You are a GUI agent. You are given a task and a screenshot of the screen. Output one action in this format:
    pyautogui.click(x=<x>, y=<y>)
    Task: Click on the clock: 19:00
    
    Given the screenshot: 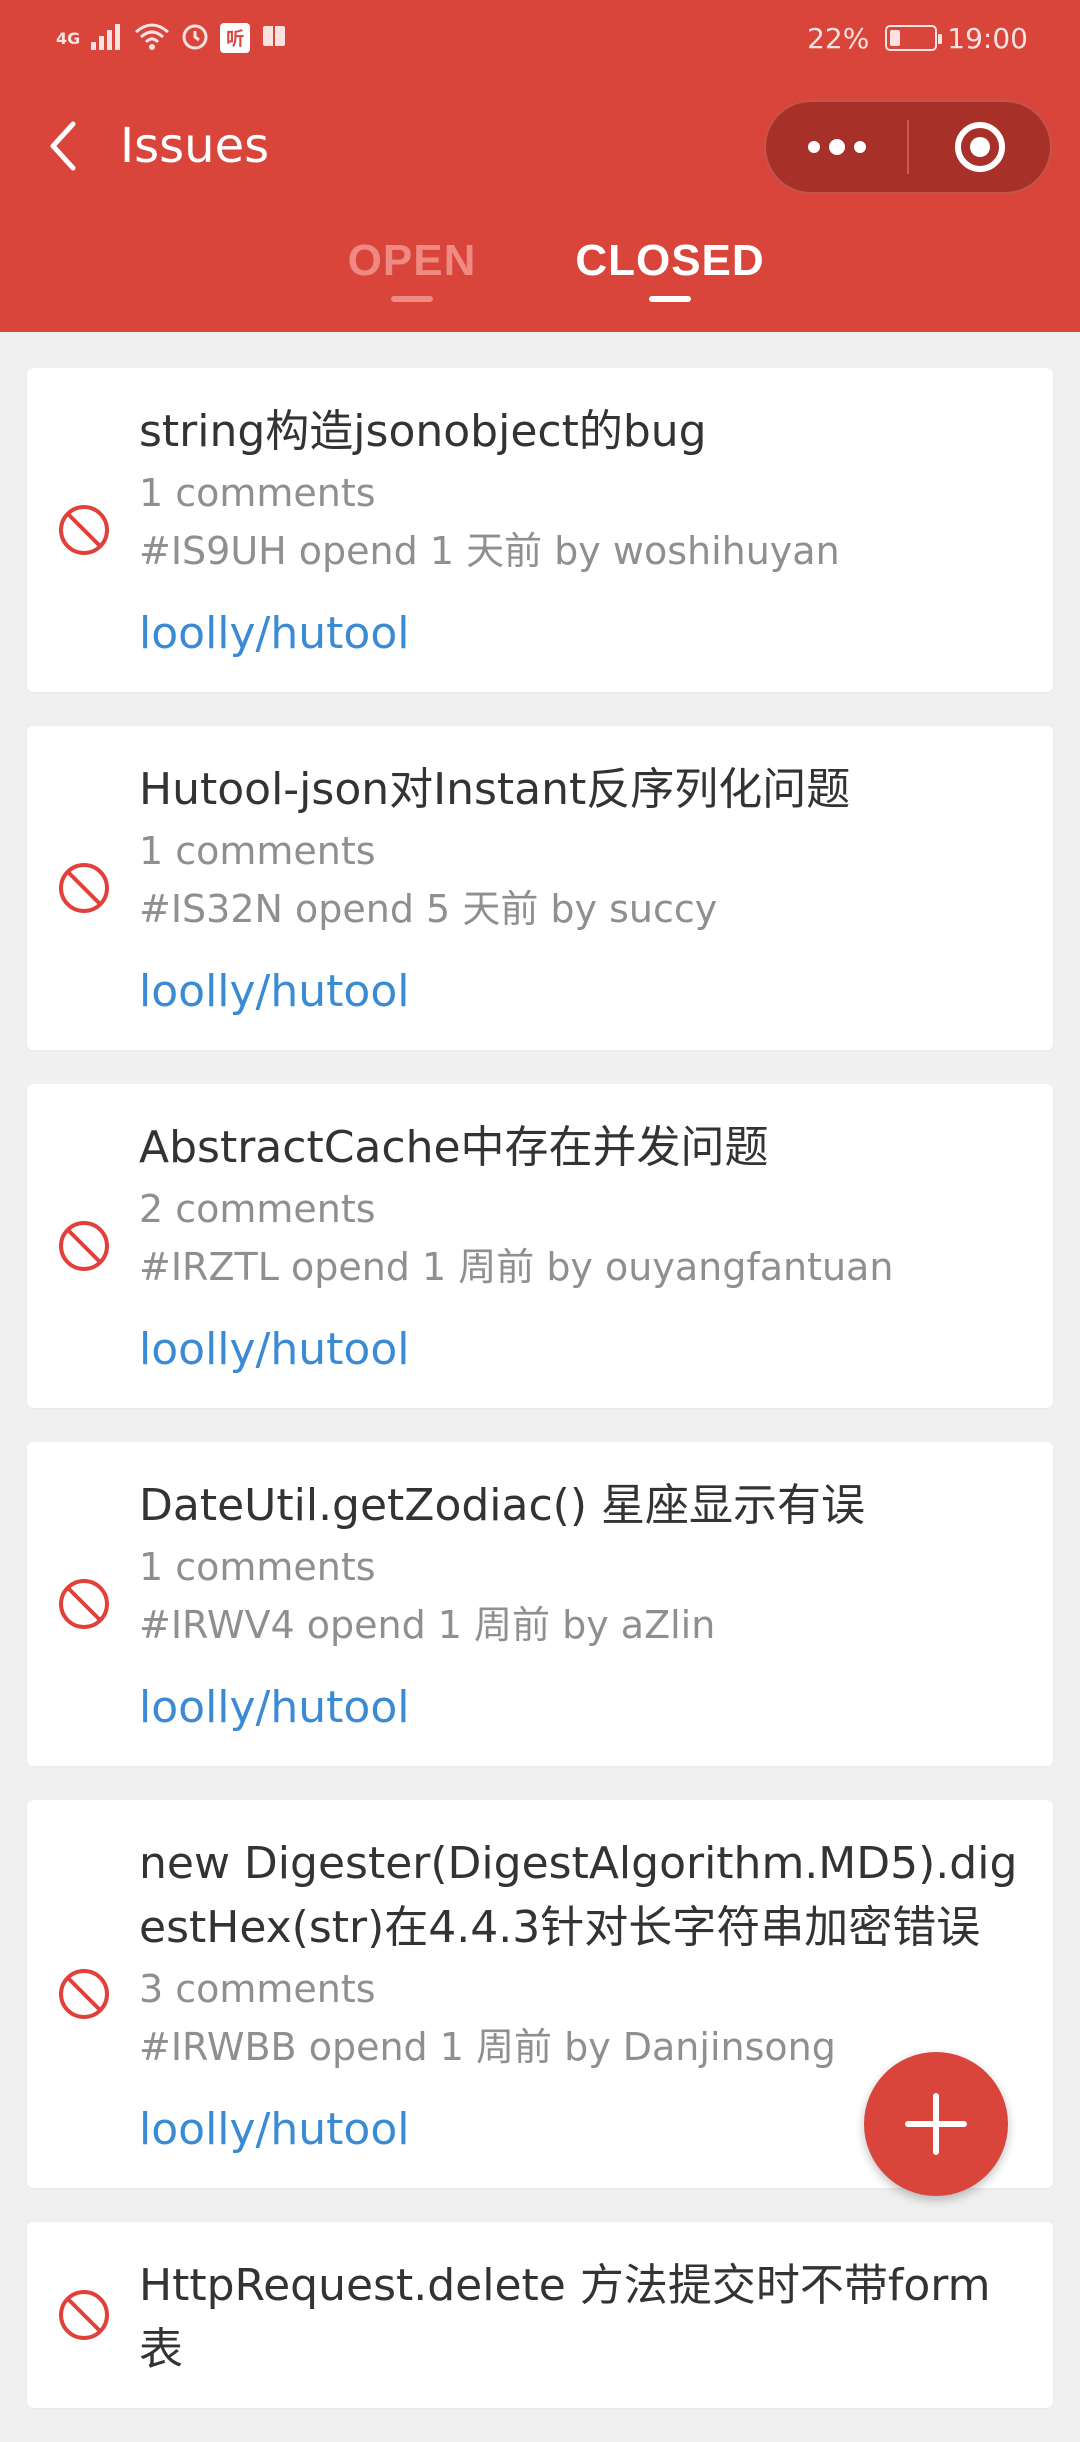 What is the action you would take?
    pyautogui.click(x=987, y=38)
    